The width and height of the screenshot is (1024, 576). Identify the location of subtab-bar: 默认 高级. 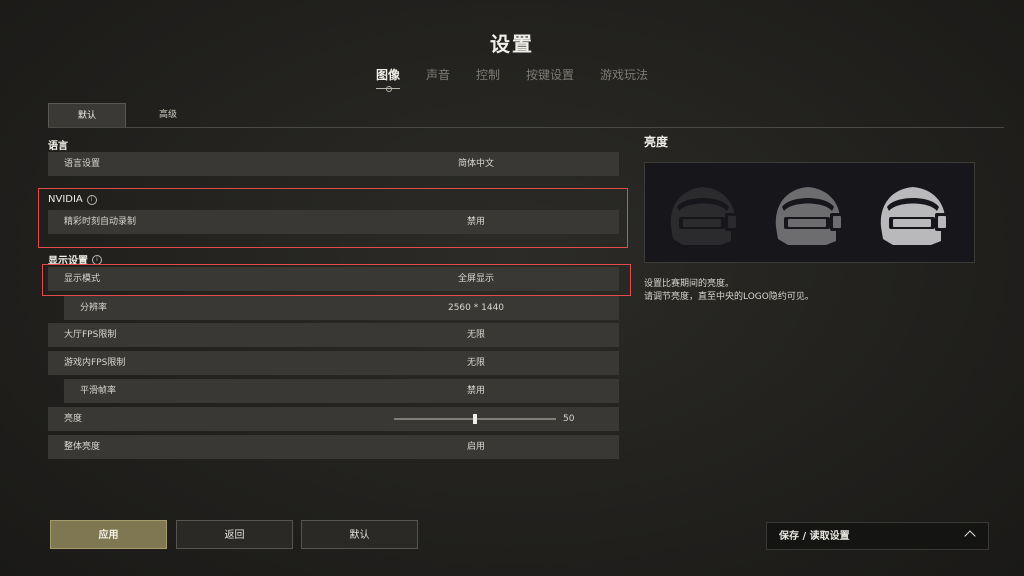
(526, 115).